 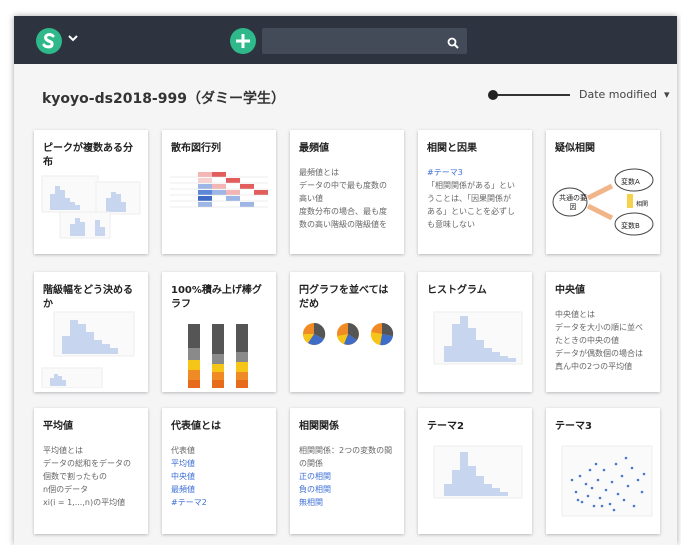 I want to click on logo-icon, so click(x=49, y=41).